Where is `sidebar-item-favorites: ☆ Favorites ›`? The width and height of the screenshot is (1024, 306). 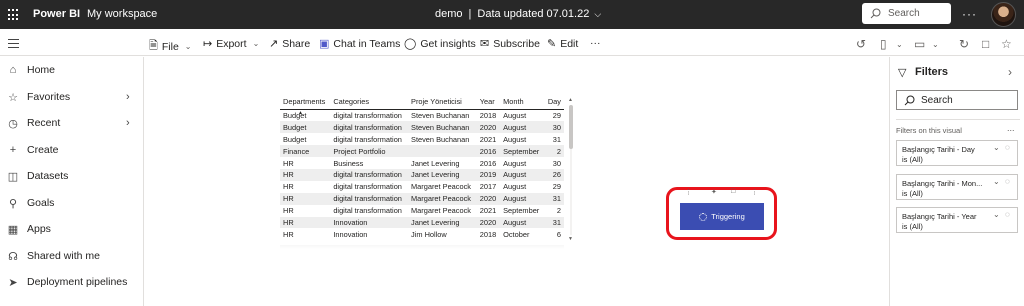 sidebar-item-favorites: ☆ Favorites › is located at coordinates (72, 97).